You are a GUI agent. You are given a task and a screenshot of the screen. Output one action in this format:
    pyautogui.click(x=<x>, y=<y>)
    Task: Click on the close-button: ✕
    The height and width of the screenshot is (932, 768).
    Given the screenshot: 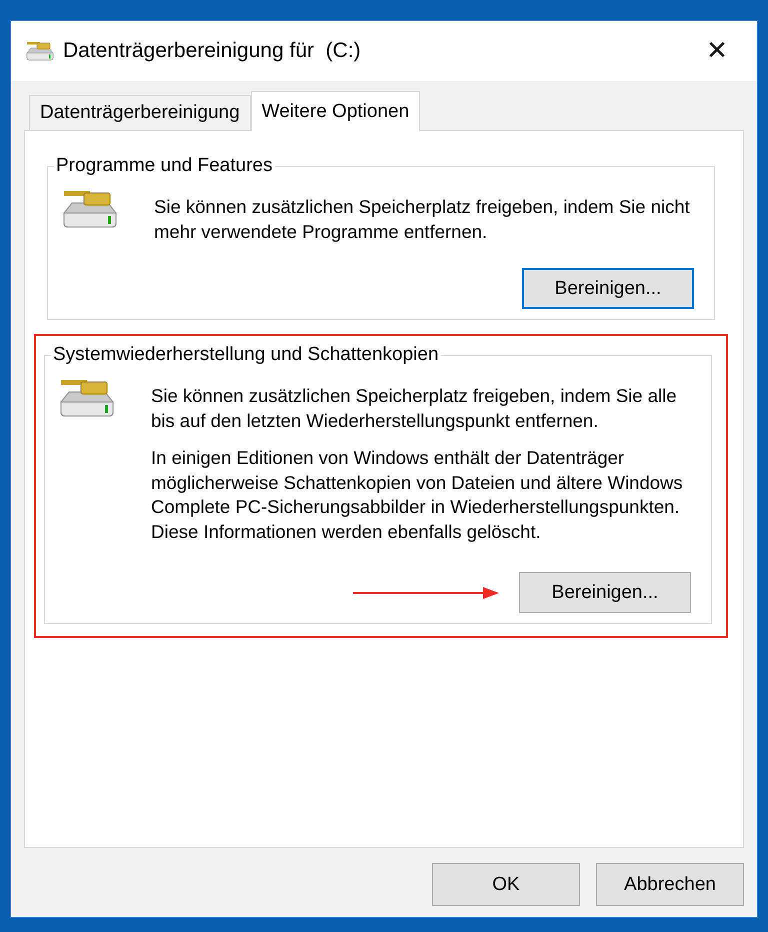 What is the action you would take?
    pyautogui.click(x=717, y=51)
    